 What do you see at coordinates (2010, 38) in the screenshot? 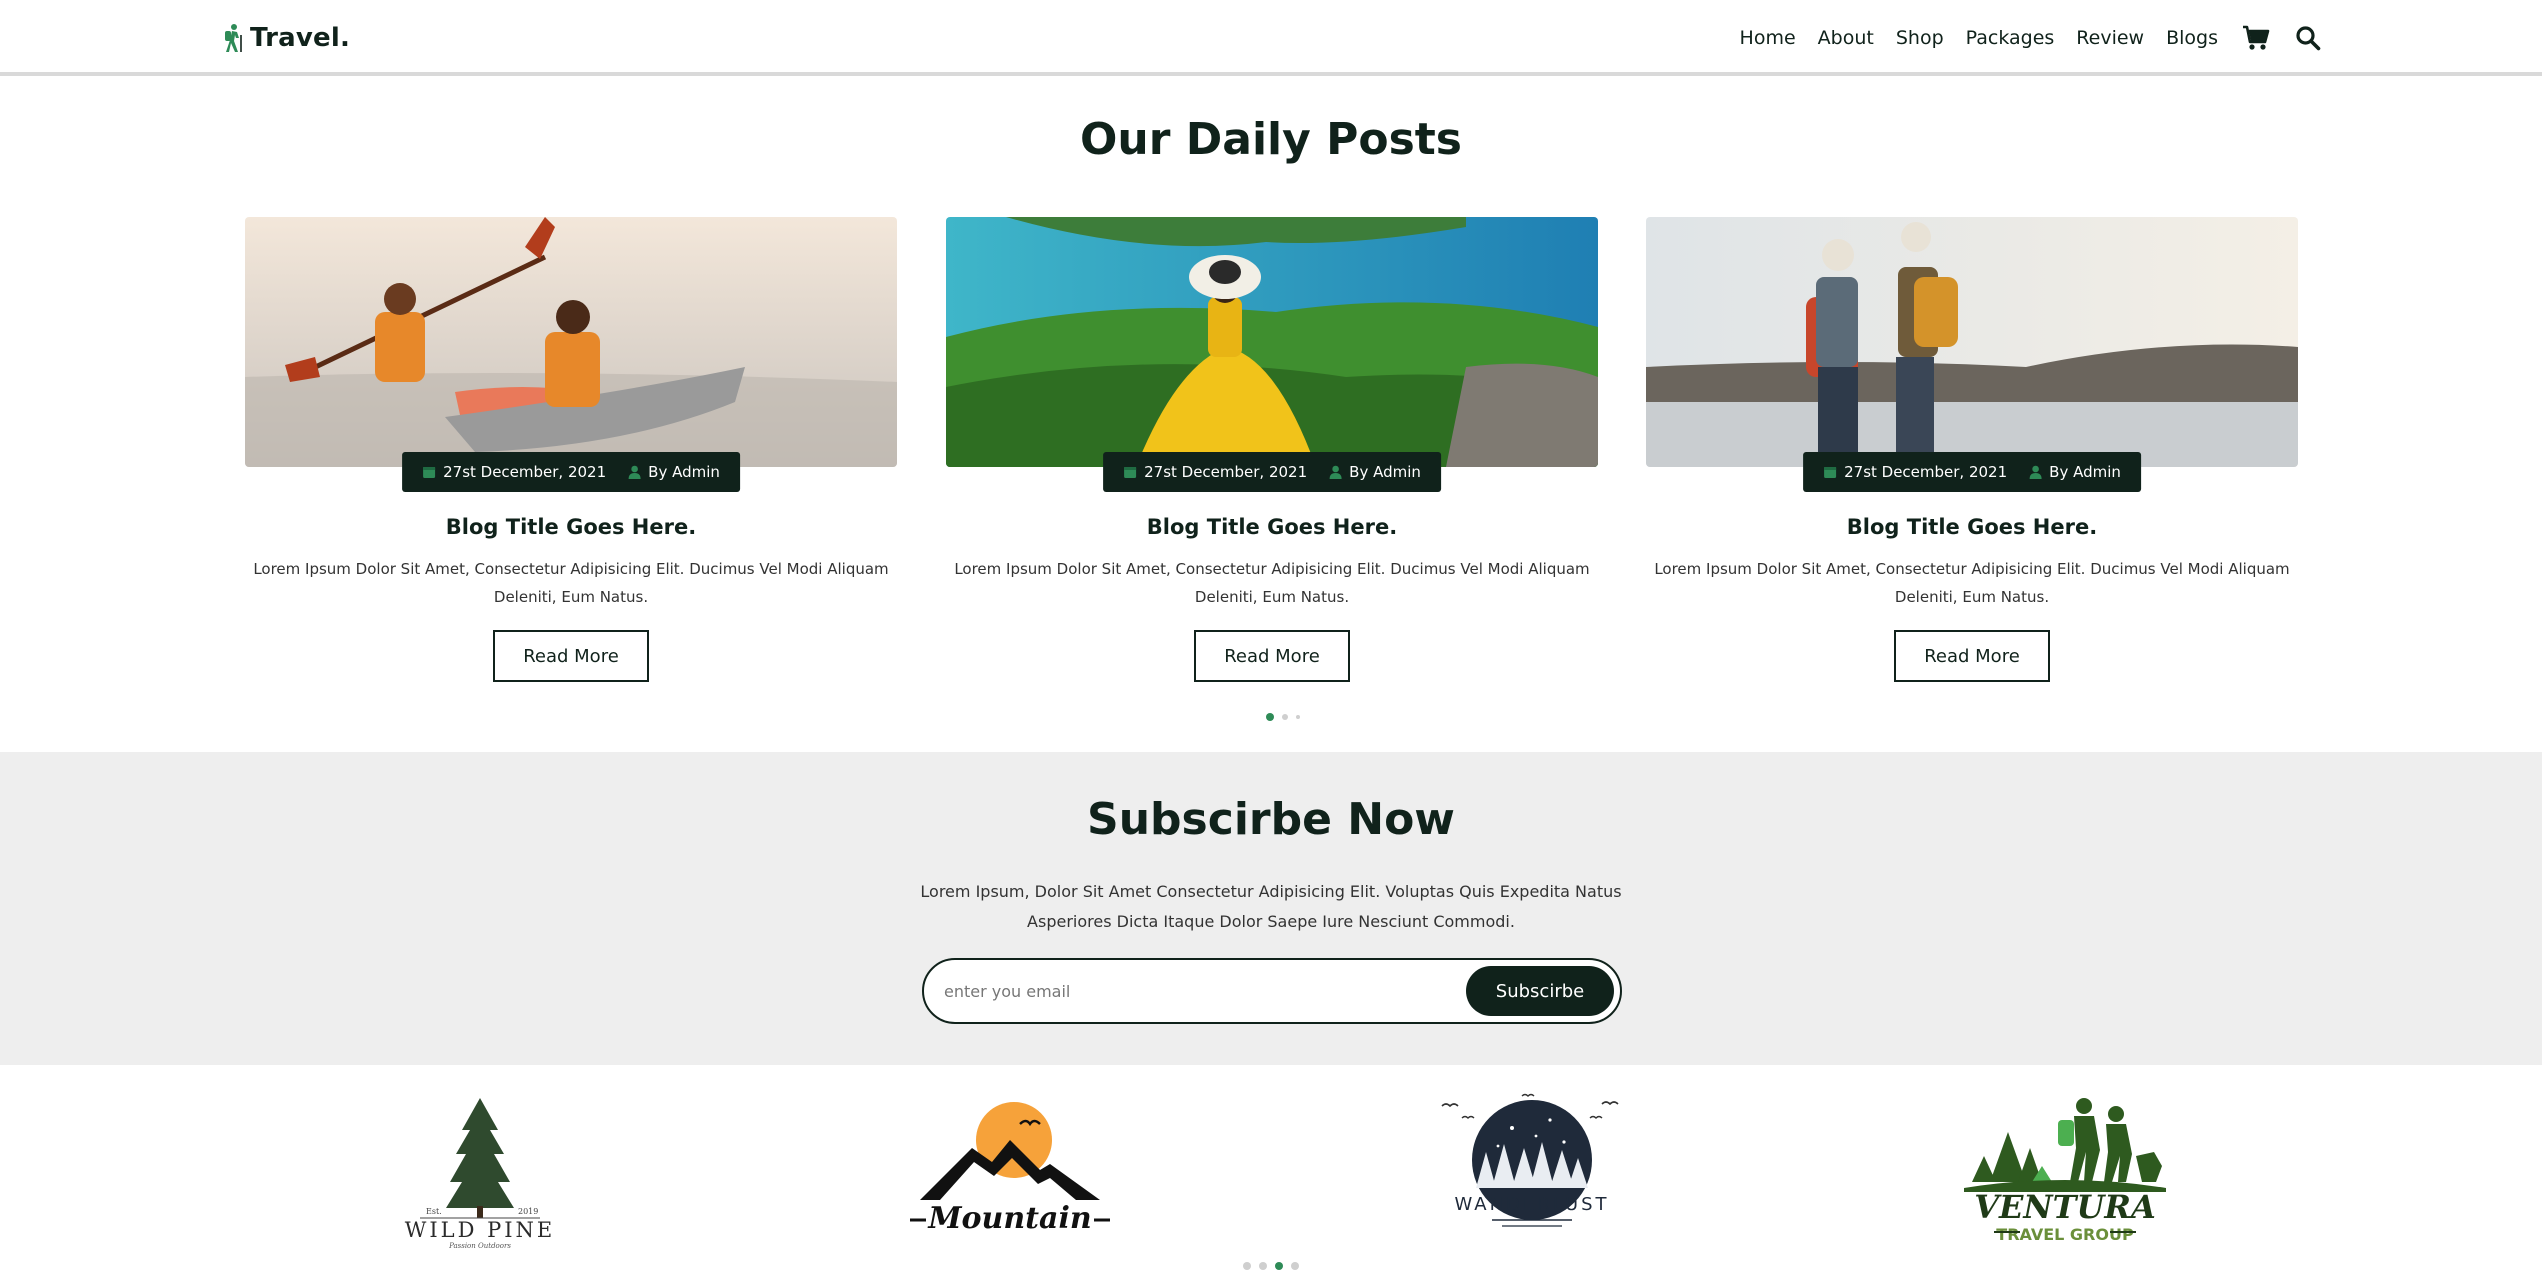
I see `nav-packages: Packages` at bounding box center [2010, 38].